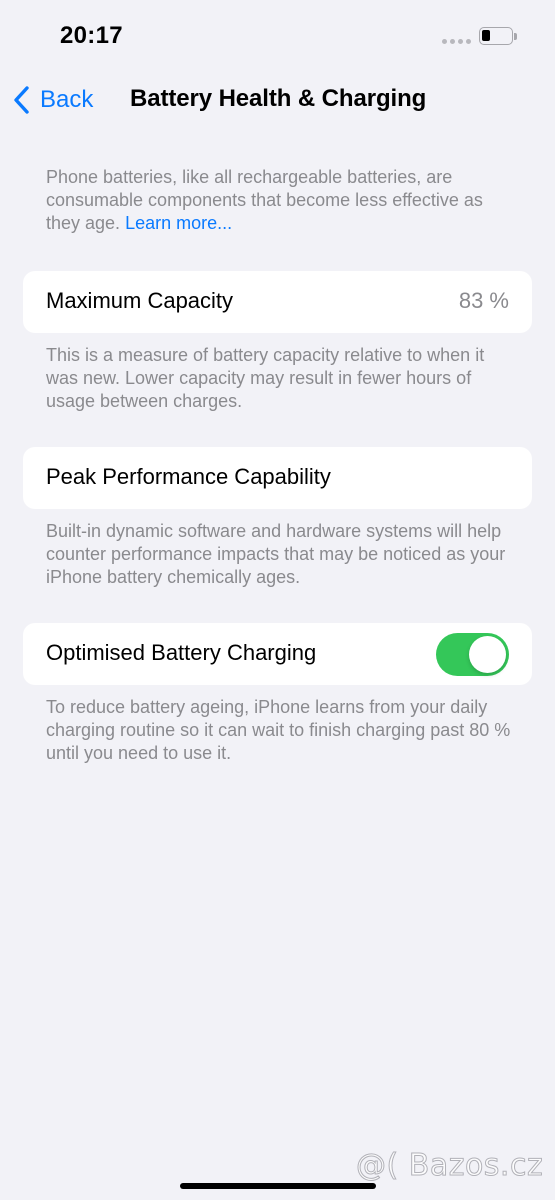  I want to click on maximum-capacity-label: Maximum Capacity, so click(140, 300).